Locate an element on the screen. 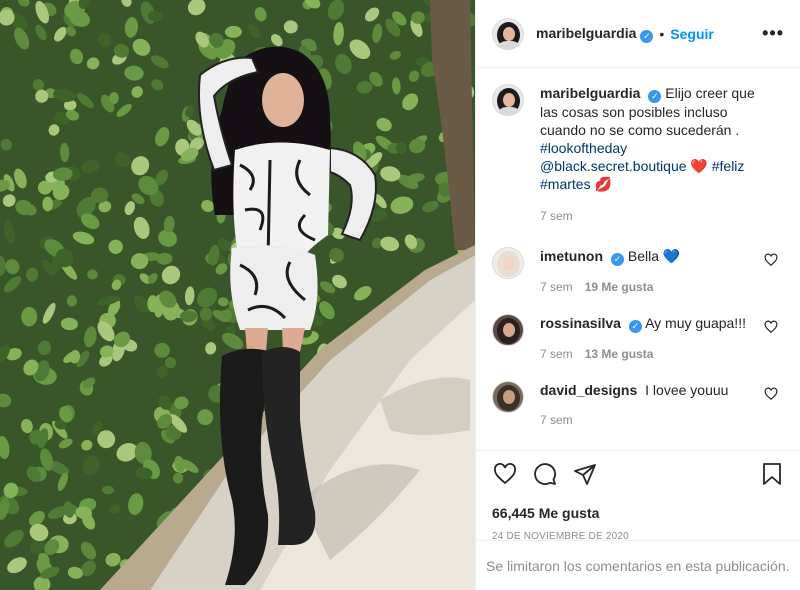 The width and height of the screenshot is (800, 590). caption-username: maribelguardia is located at coordinates (590, 93).